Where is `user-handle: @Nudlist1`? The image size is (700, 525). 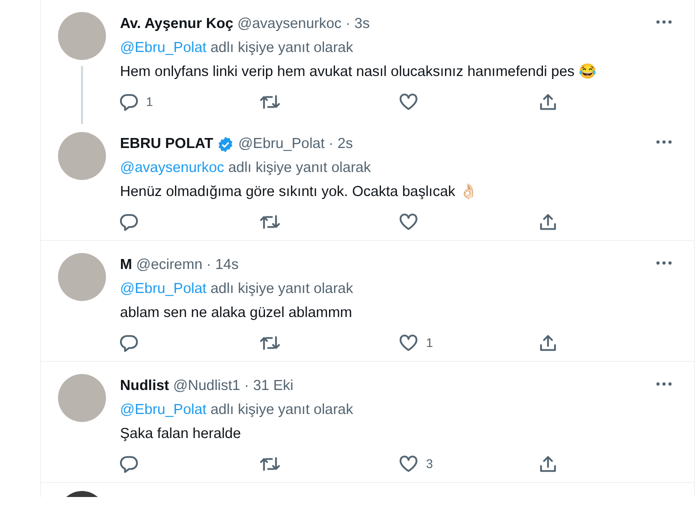 user-handle: @Nudlist1 is located at coordinates (206, 386).